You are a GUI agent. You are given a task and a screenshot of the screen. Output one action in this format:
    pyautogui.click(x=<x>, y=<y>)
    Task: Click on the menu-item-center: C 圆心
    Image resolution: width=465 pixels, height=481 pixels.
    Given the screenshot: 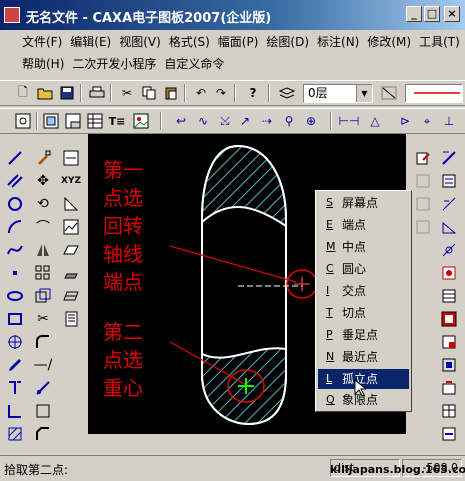 What is the action you would take?
    pyautogui.click(x=363, y=269)
    